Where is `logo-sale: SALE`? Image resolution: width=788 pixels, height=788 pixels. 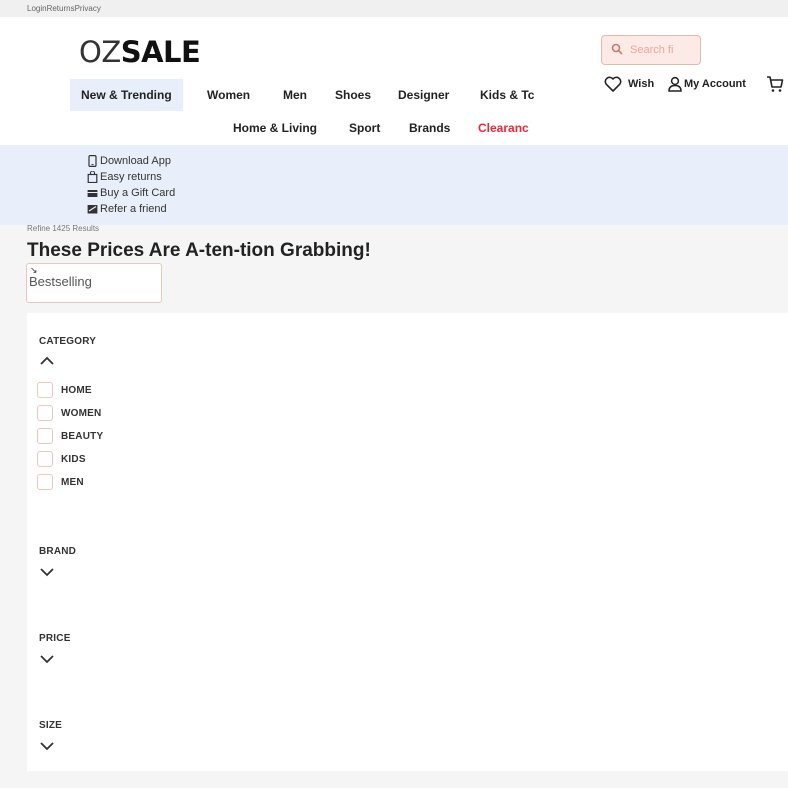 logo-sale: SALE is located at coordinates (160, 52).